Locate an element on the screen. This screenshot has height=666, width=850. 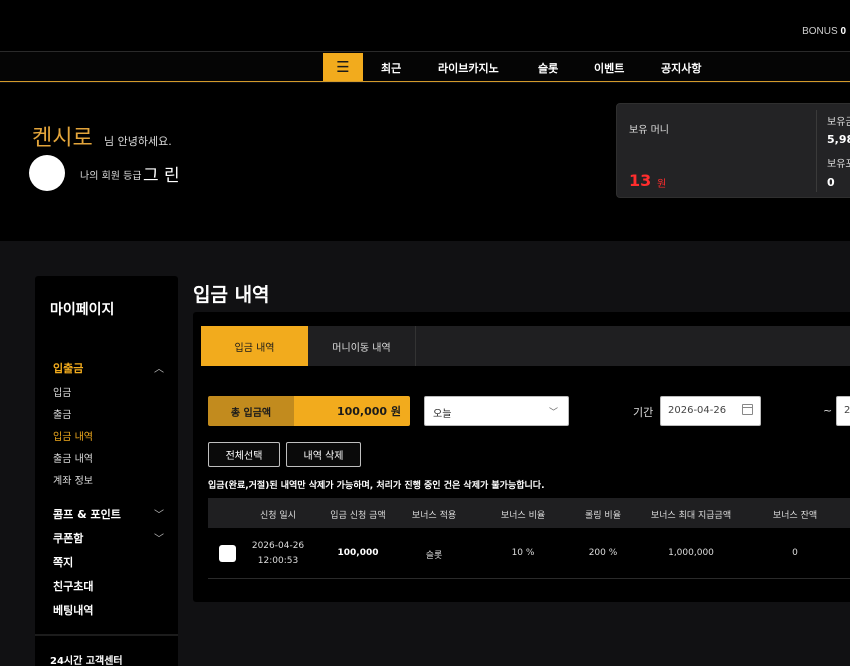
sidebar-item-deposit: 입금 is located at coordinates (62, 391).